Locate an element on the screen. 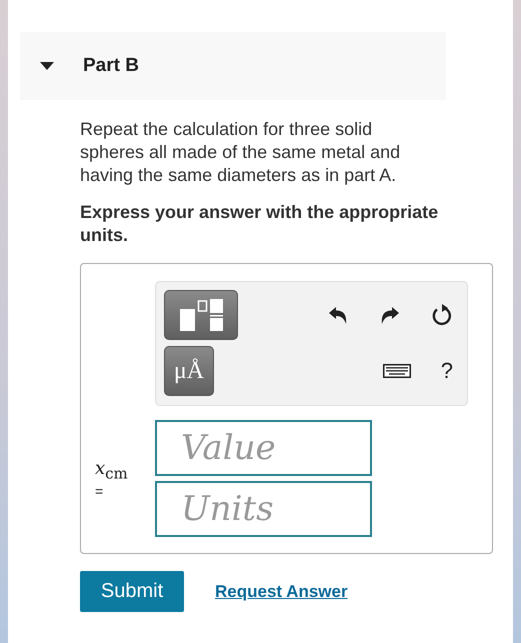 The height and width of the screenshot is (643, 521). redo-icon is located at coordinates (390, 315).